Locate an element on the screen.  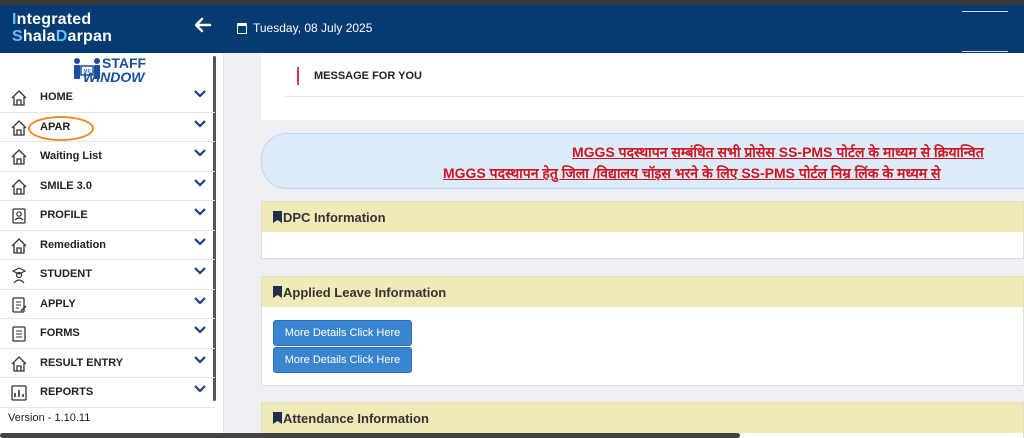
apply-icon is located at coordinates (19, 304).